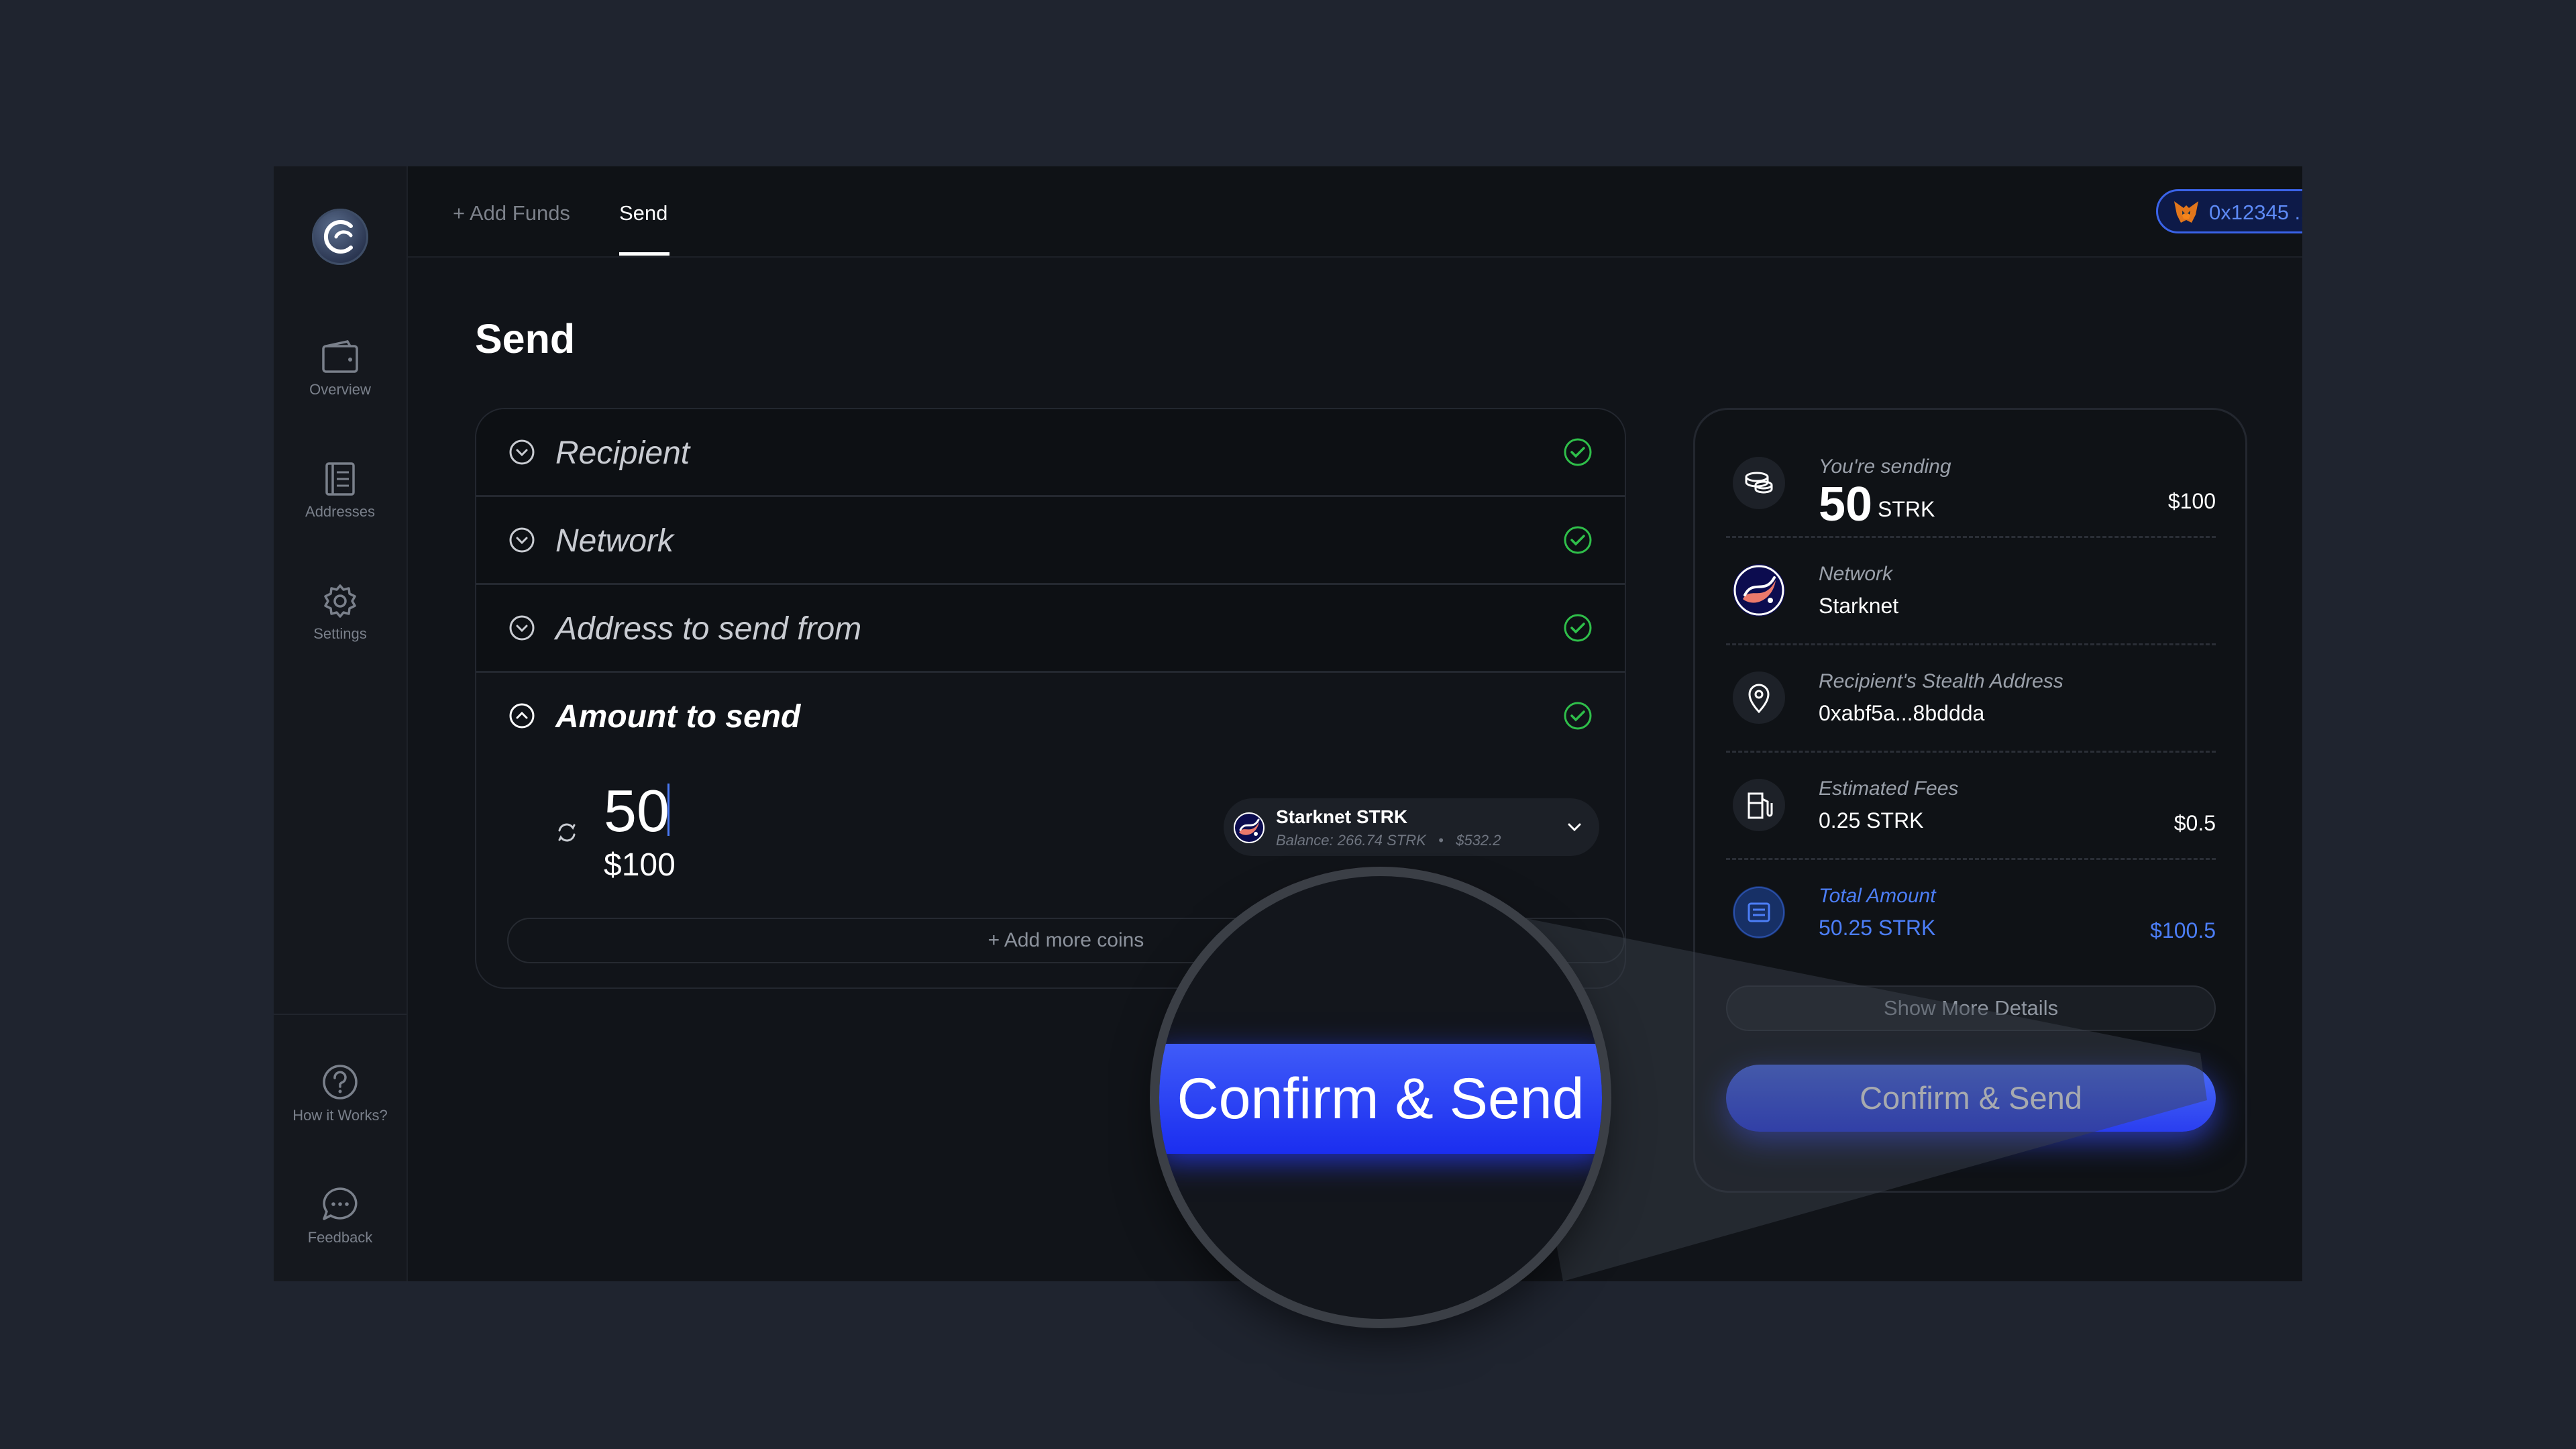 The width and height of the screenshot is (2576, 1449). I want to click on magnified-confirm-send-button: Confirm & Send, so click(1380, 1099).